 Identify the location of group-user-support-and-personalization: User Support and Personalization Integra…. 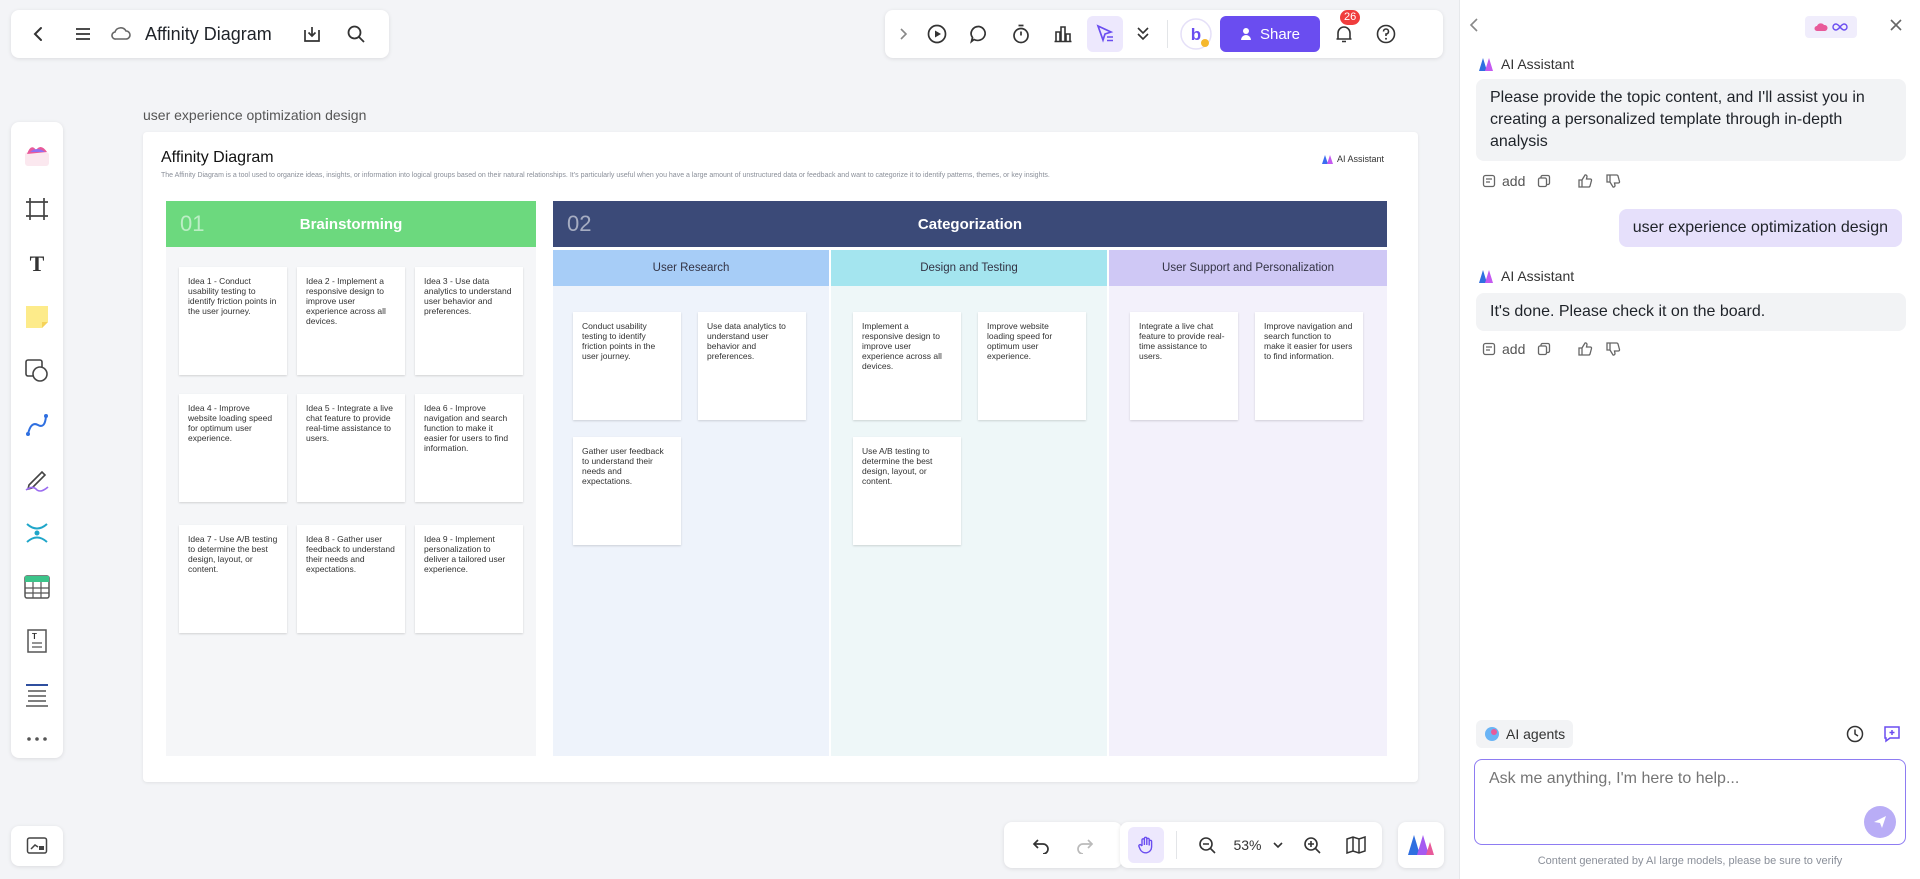
(1248, 503).